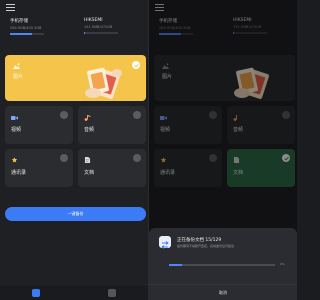  I want to click on video-select-checkbox, so click(64, 115).